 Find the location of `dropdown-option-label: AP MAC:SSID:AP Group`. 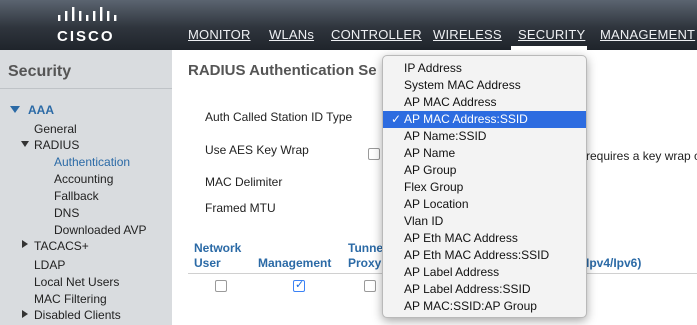

dropdown-option-label: AP MAC:SSID:AP Group is located at coordinates (470, 306).